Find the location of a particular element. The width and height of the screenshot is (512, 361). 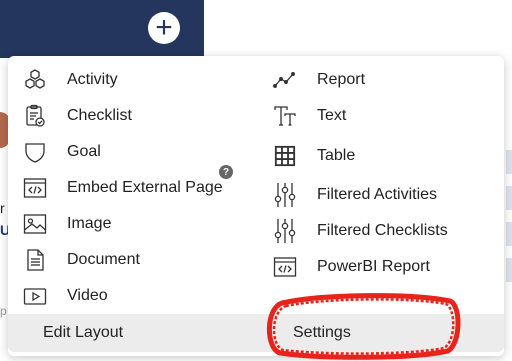

shield-icon is located at coordinates (35, 152).